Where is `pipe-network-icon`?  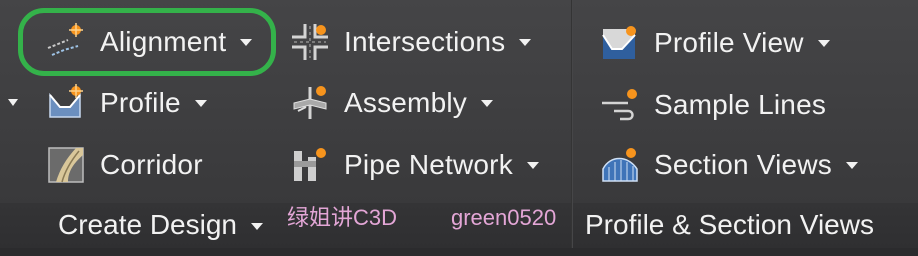
pipe-network-icon is located at coordinates (310, 165).